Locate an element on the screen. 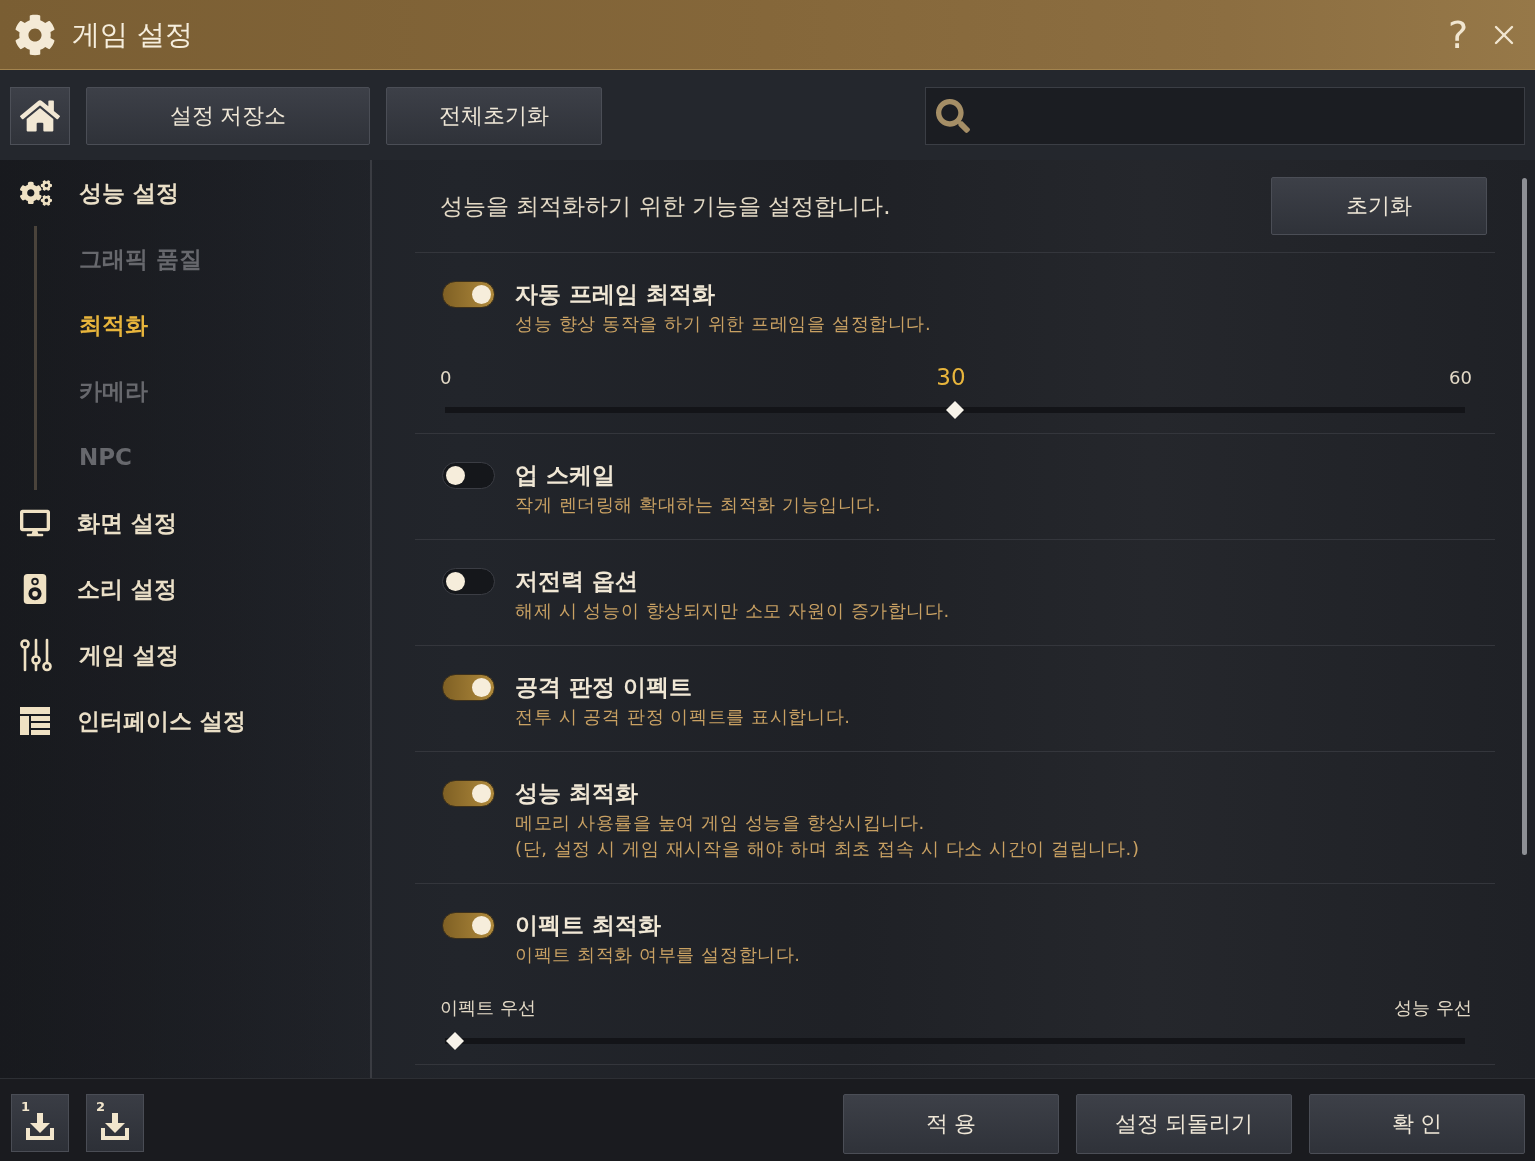 The image size is (1535, 1161). option-description: 전투 시 공격 판정 이펙트를 표시합니다. is located at coordinates (683, 717).